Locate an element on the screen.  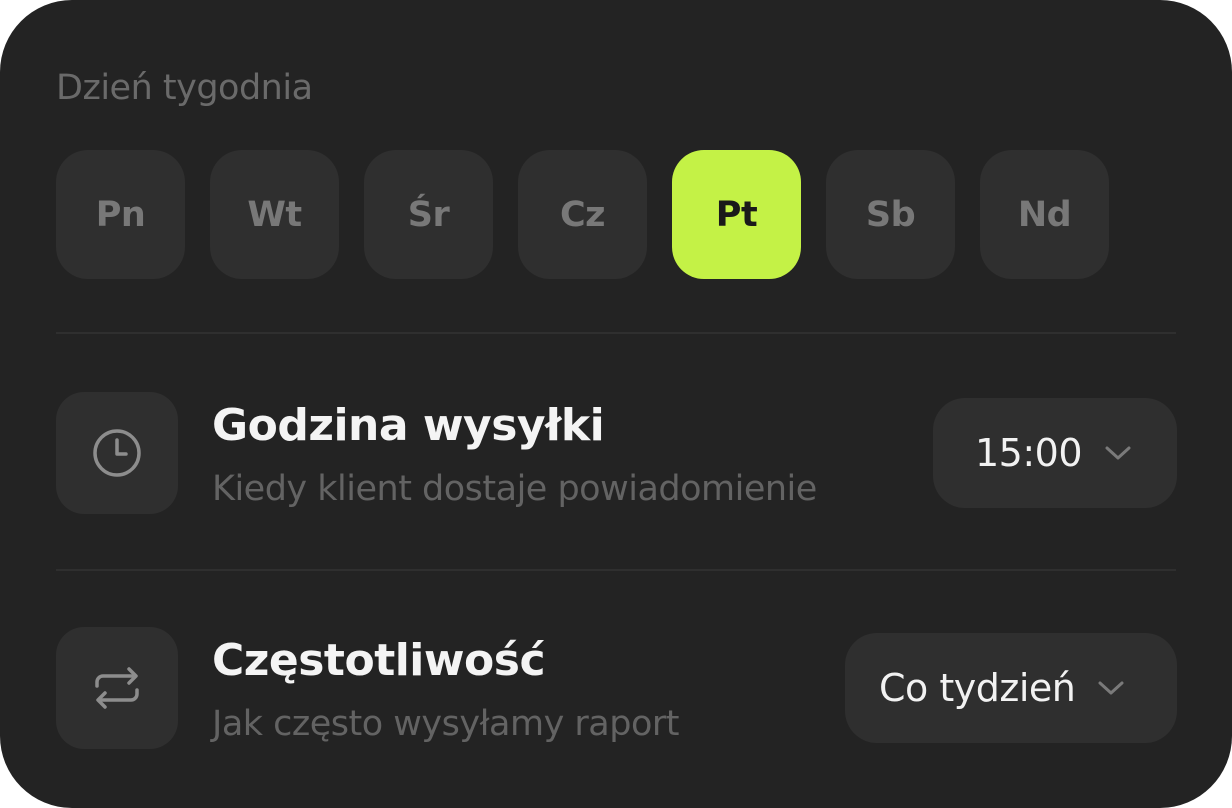
week-day-picker: Pn Wt Śr Cz Pt Sb Nd is located at coordinates (582, 214).